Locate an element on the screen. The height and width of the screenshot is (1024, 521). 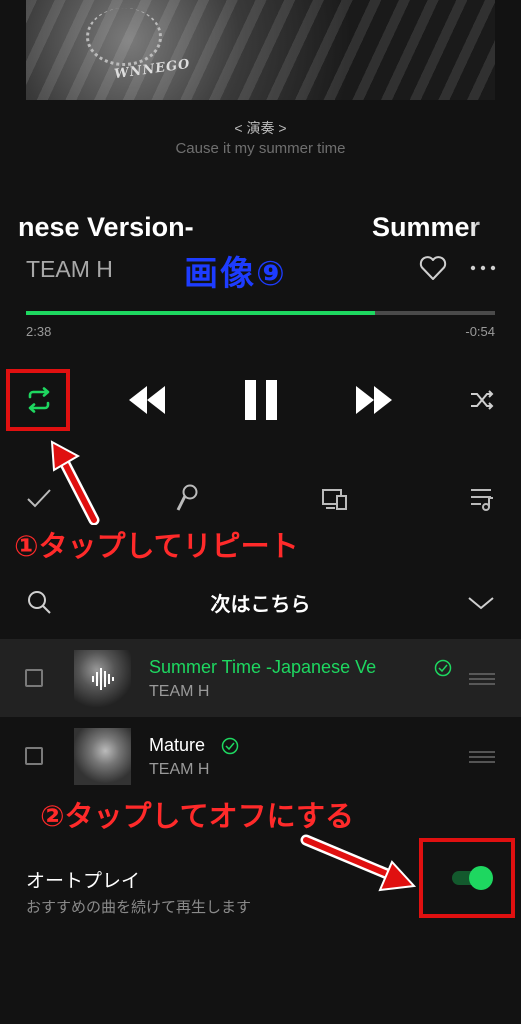
lyrics-button is located at coordinates (187, 498).